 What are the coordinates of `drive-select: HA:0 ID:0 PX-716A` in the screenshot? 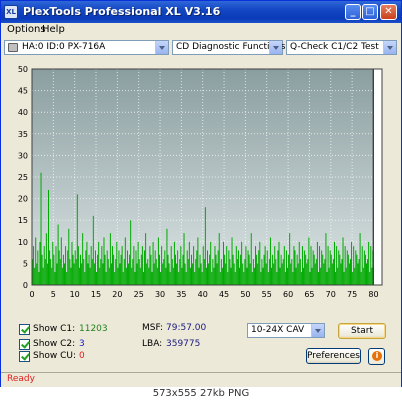 It's located at (86, 47).